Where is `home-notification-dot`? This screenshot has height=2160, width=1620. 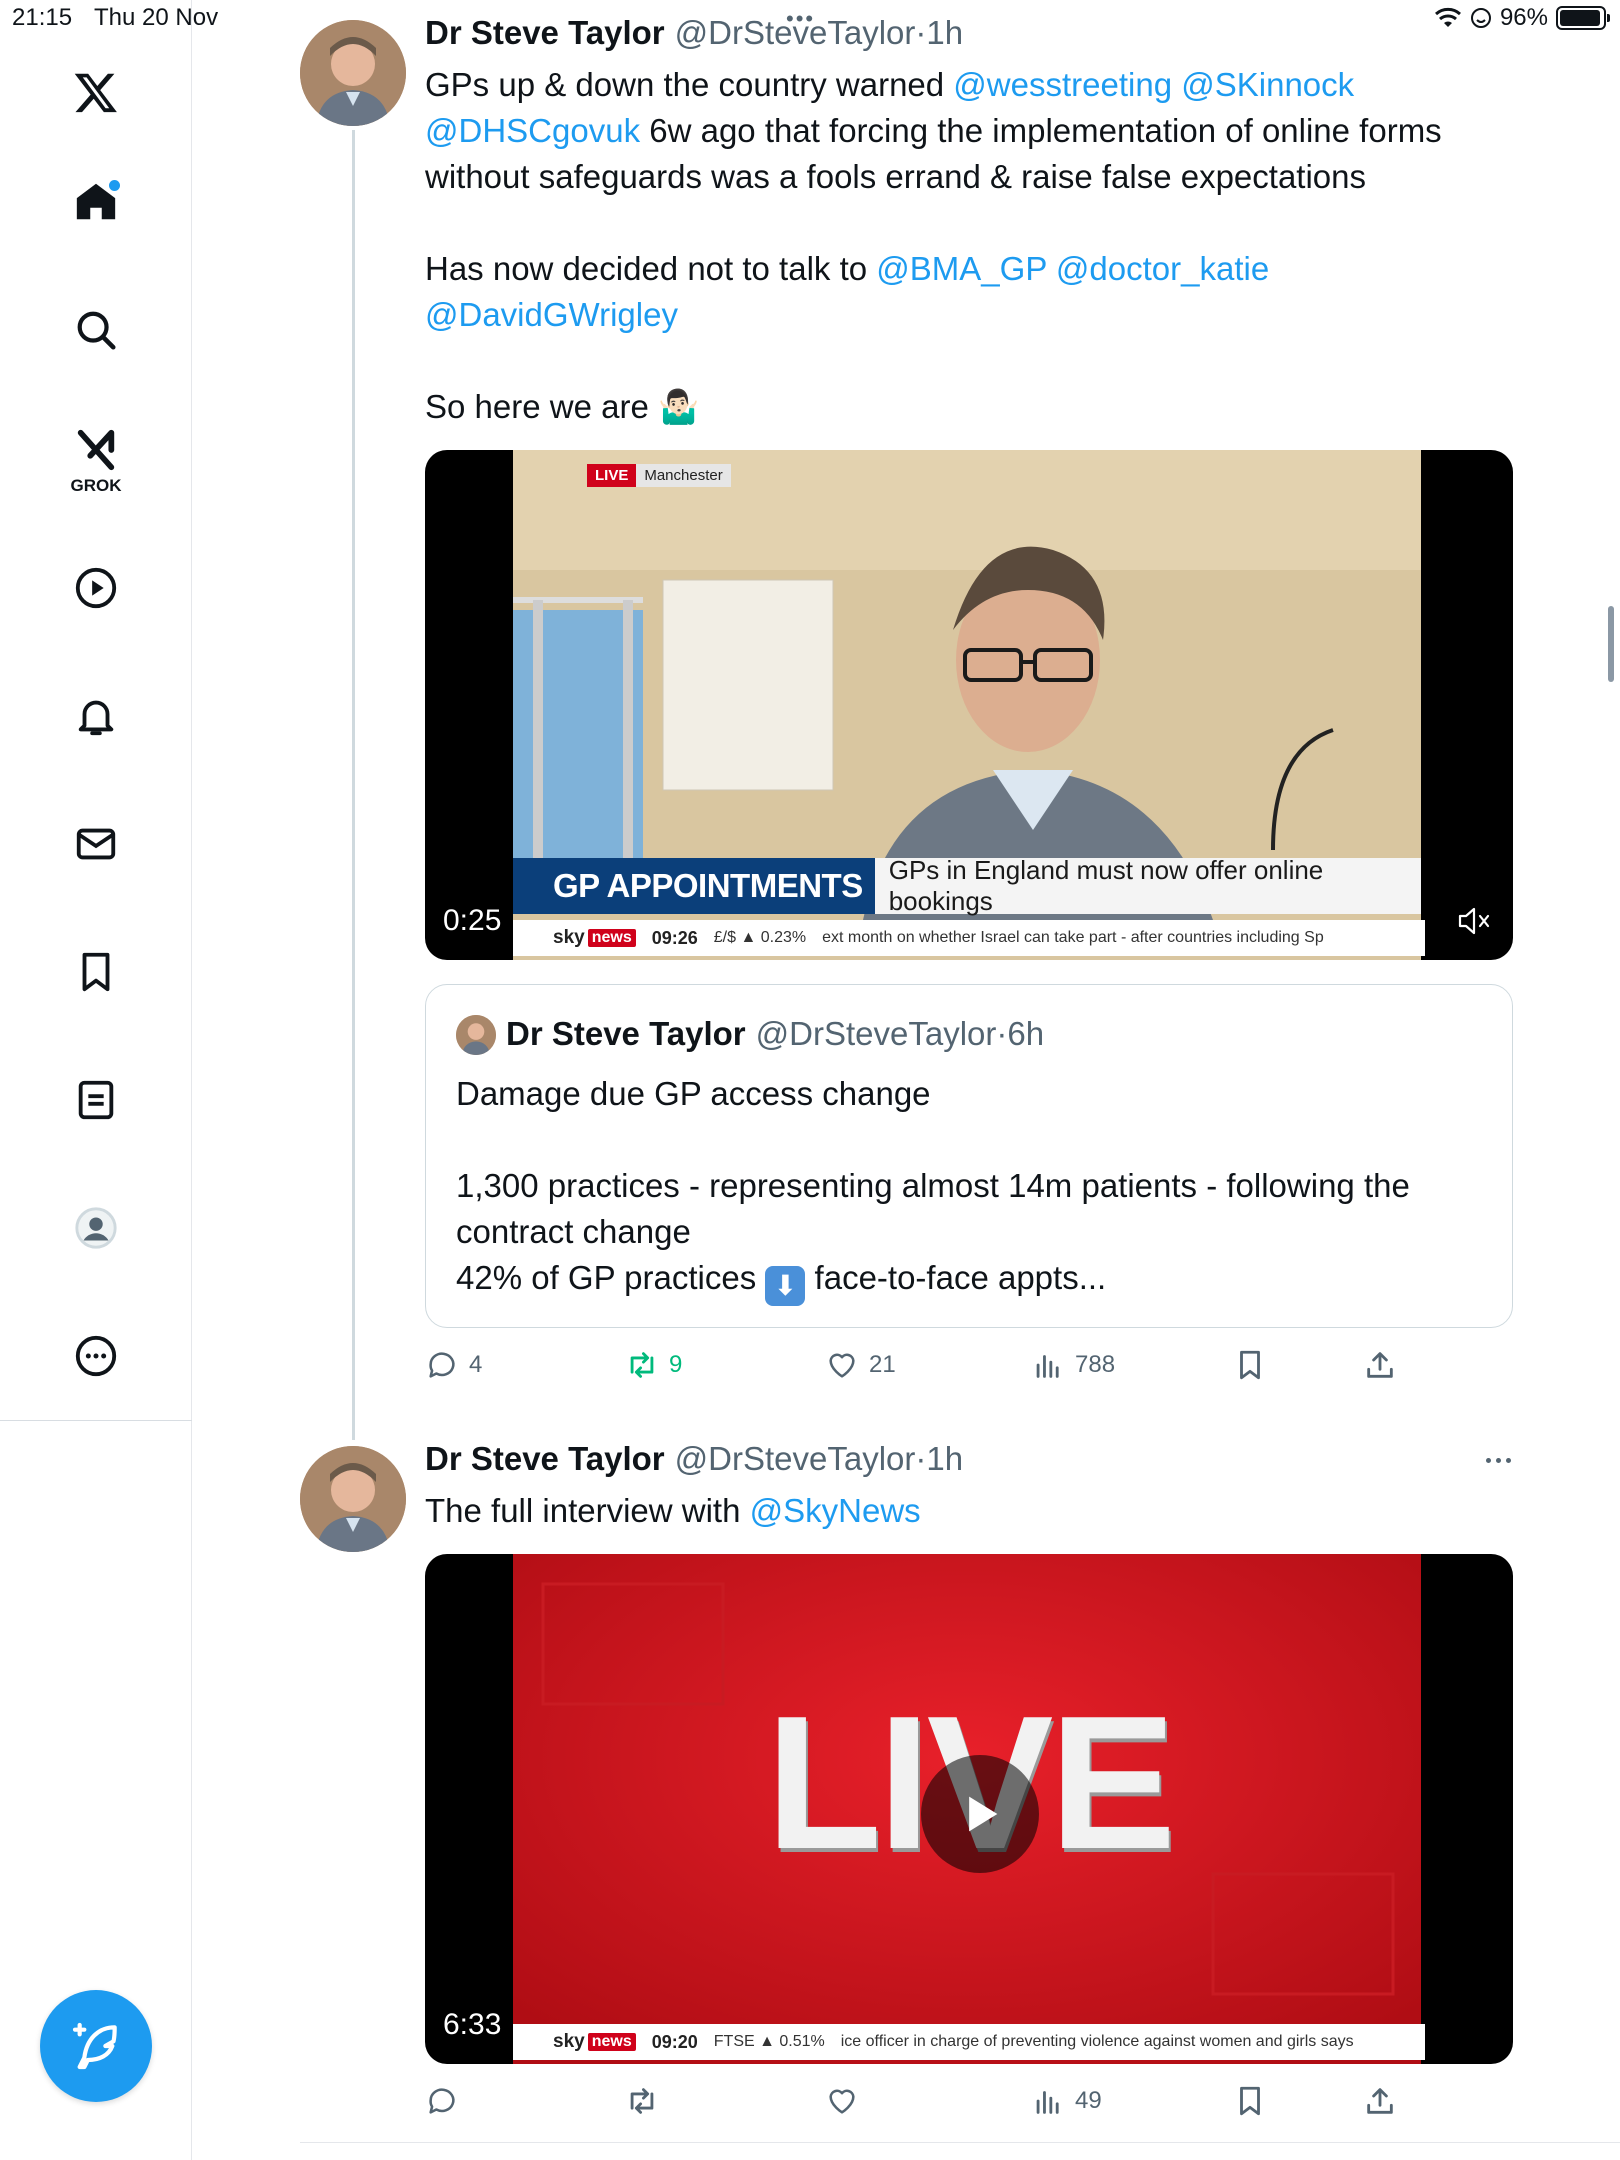 home-notification-dot is located at coordinates (114, 185).